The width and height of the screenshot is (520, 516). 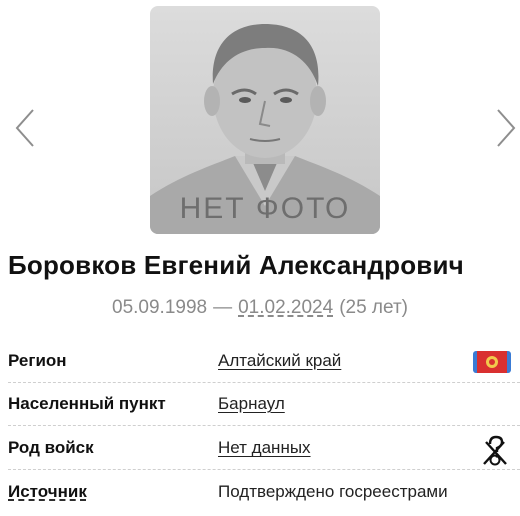 What do you see at coordinates (37, 360) in the screenshot?
I see `region-label: Регион` at bounding box center [37, 360].